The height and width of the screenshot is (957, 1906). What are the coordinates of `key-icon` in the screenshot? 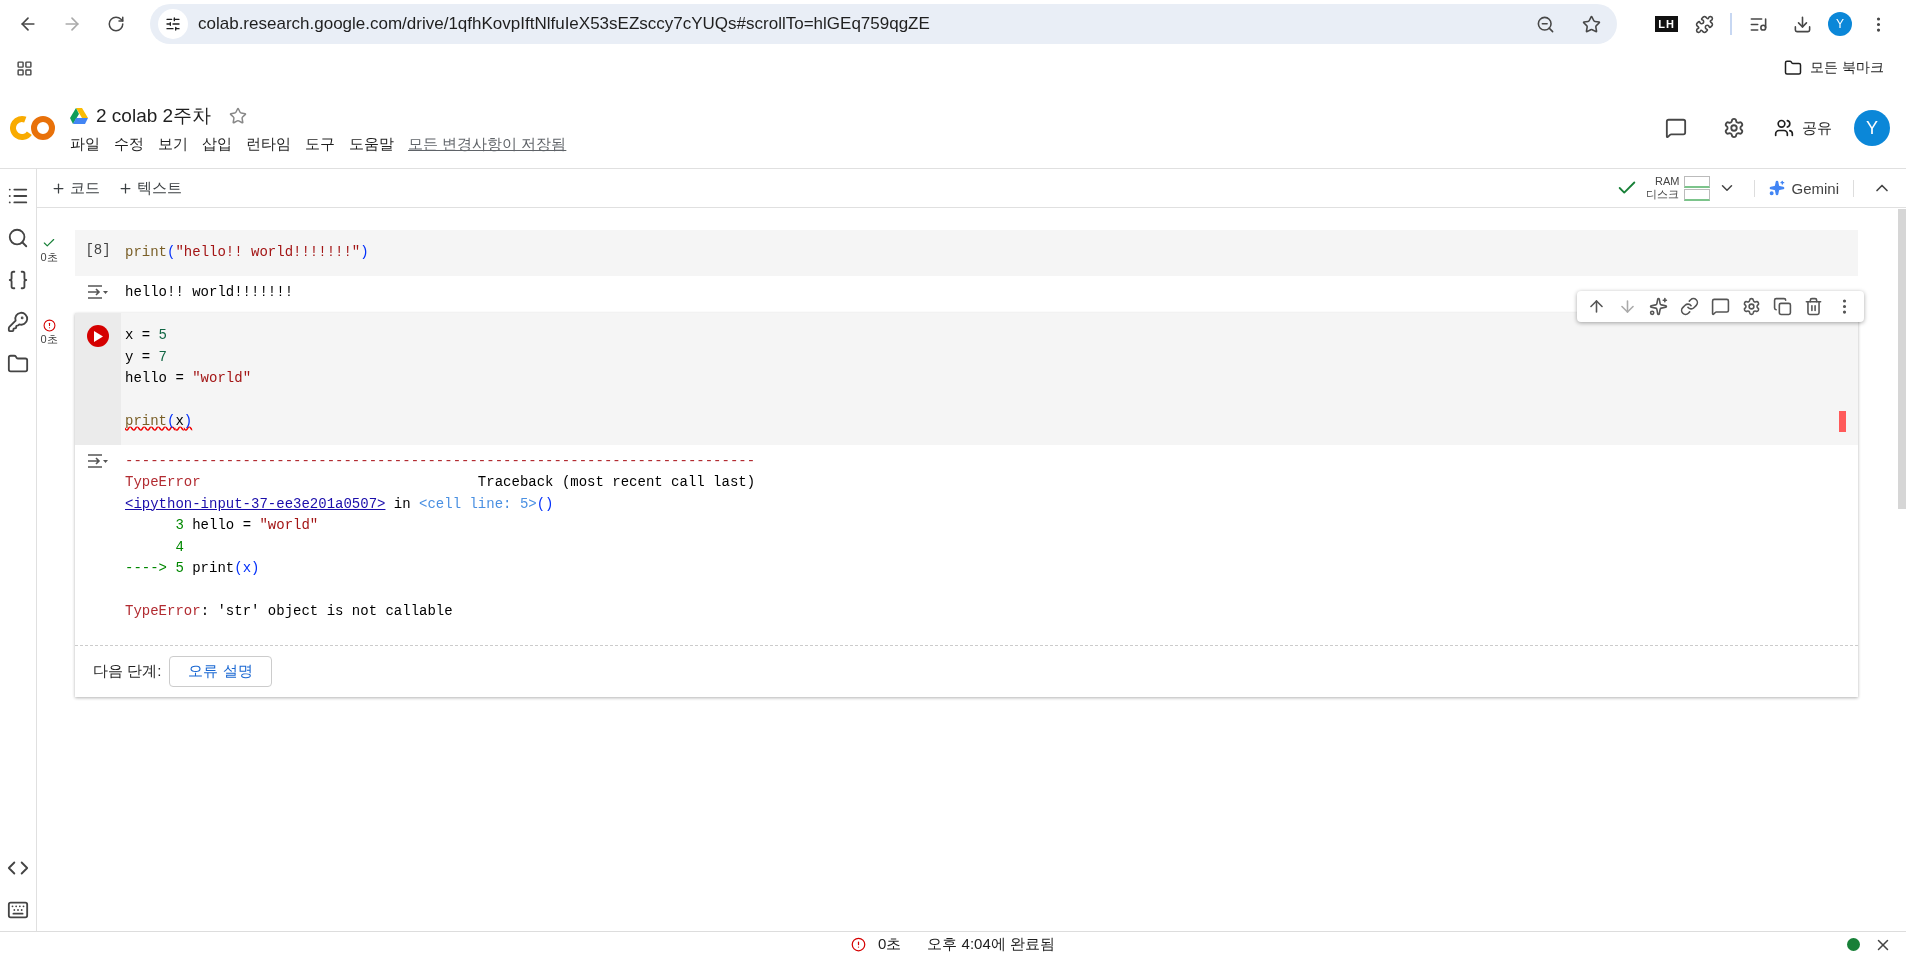 It's located at (18, 322).